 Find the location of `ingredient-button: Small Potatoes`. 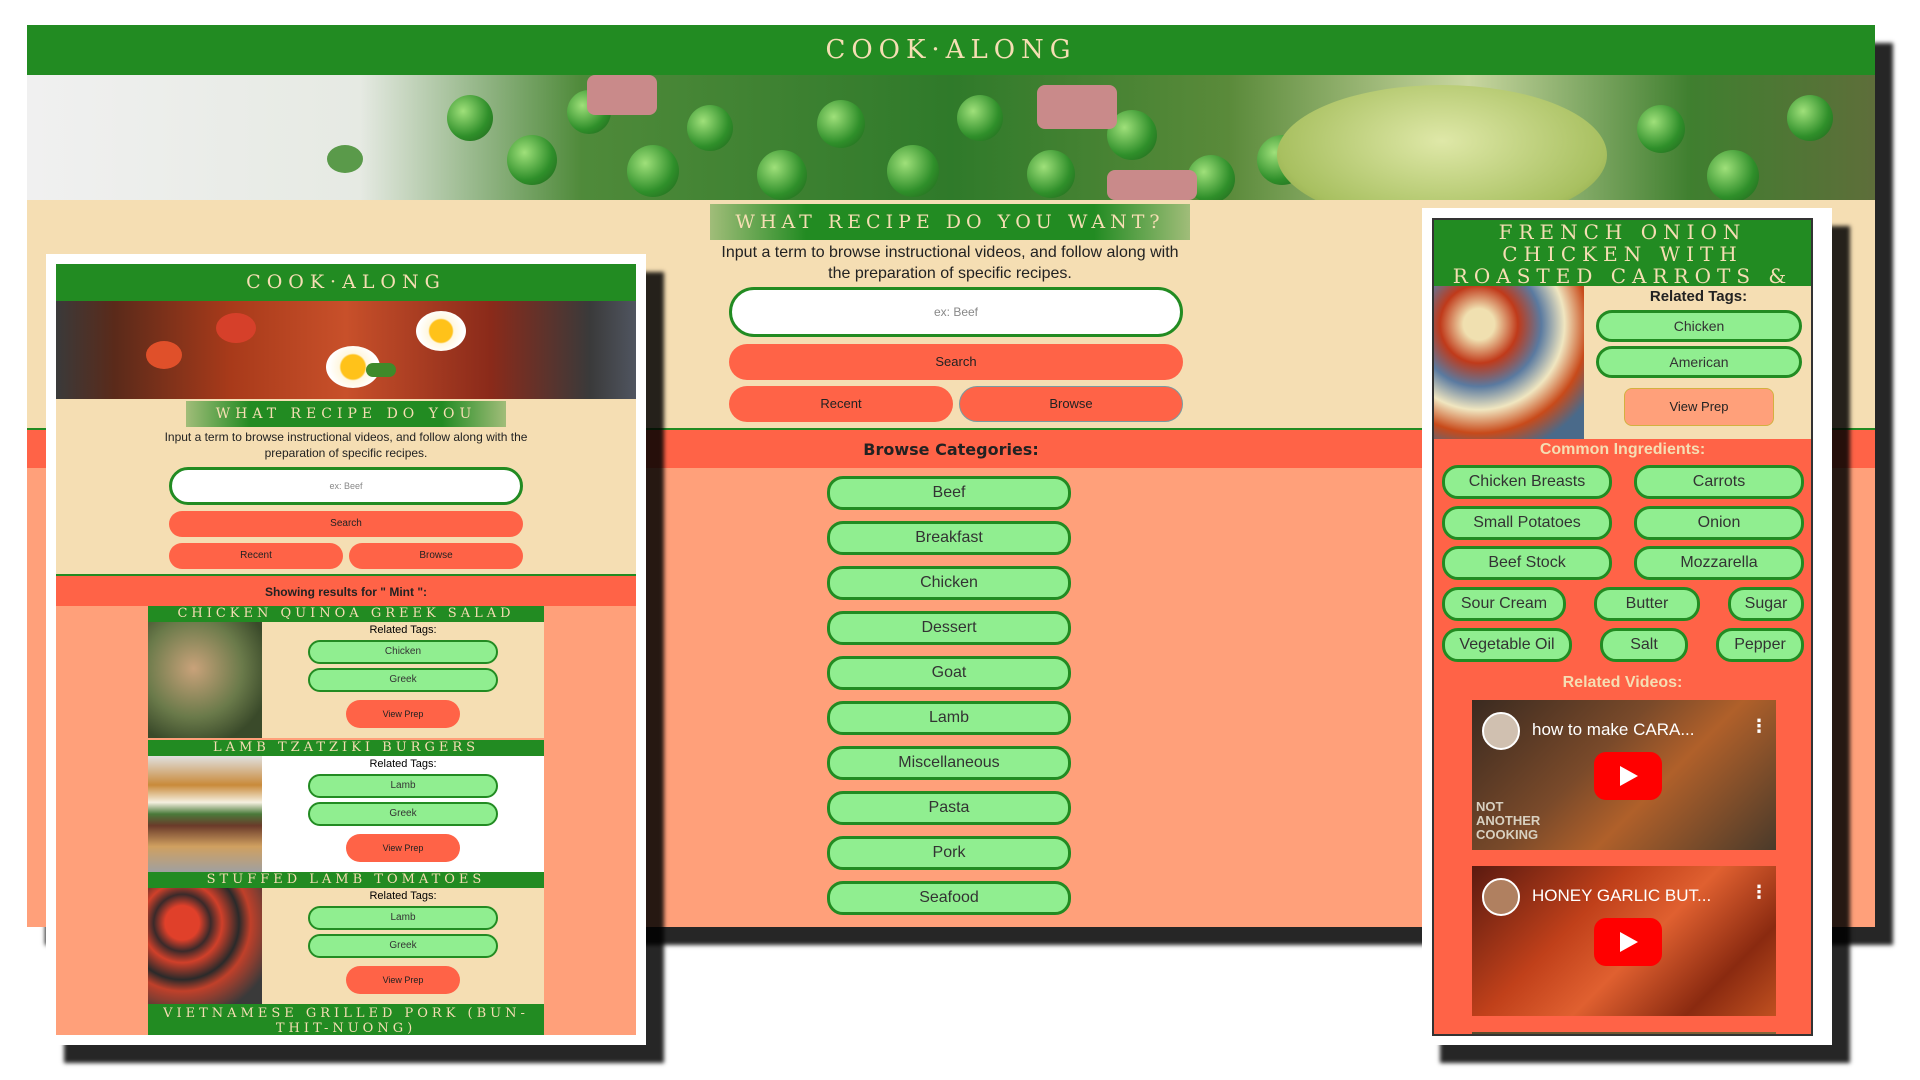

ingredient-button: Small Potatoes is located at coordinates (1527, 523).